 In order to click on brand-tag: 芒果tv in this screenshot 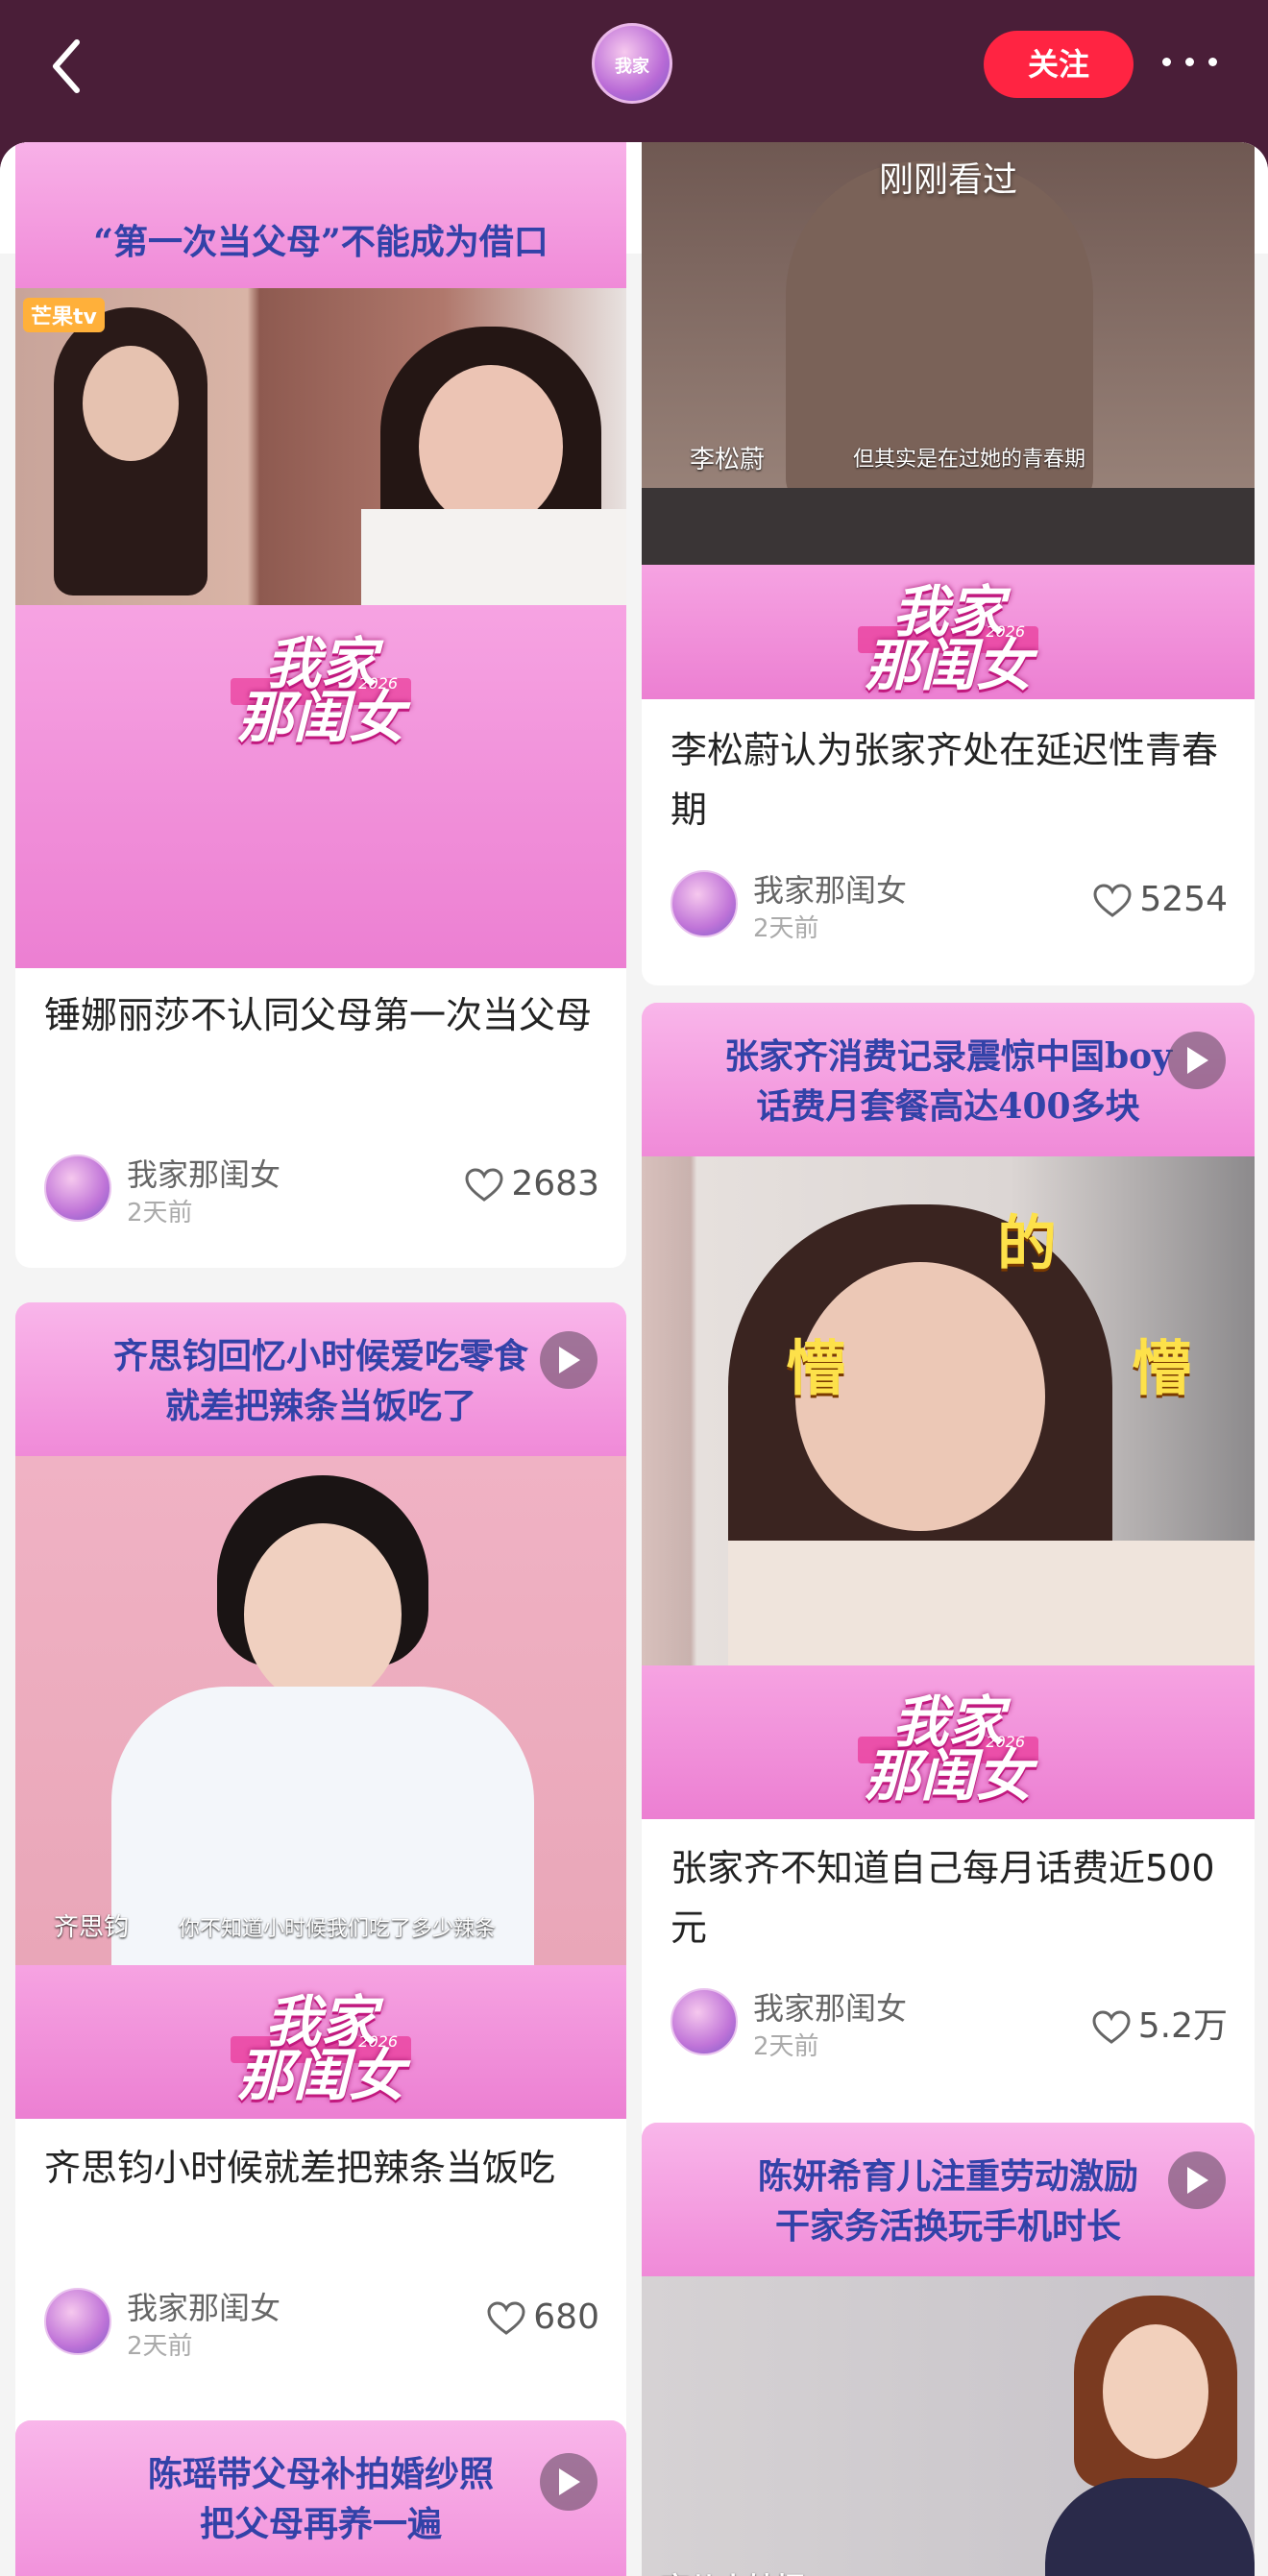, I will do `click(64, 315)`.